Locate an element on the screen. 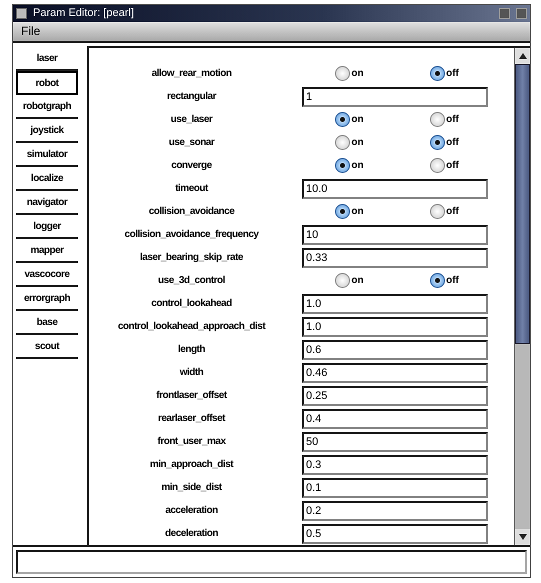 The image size is (541, 583). scroll-thumb is located at coordinates (522, 204).